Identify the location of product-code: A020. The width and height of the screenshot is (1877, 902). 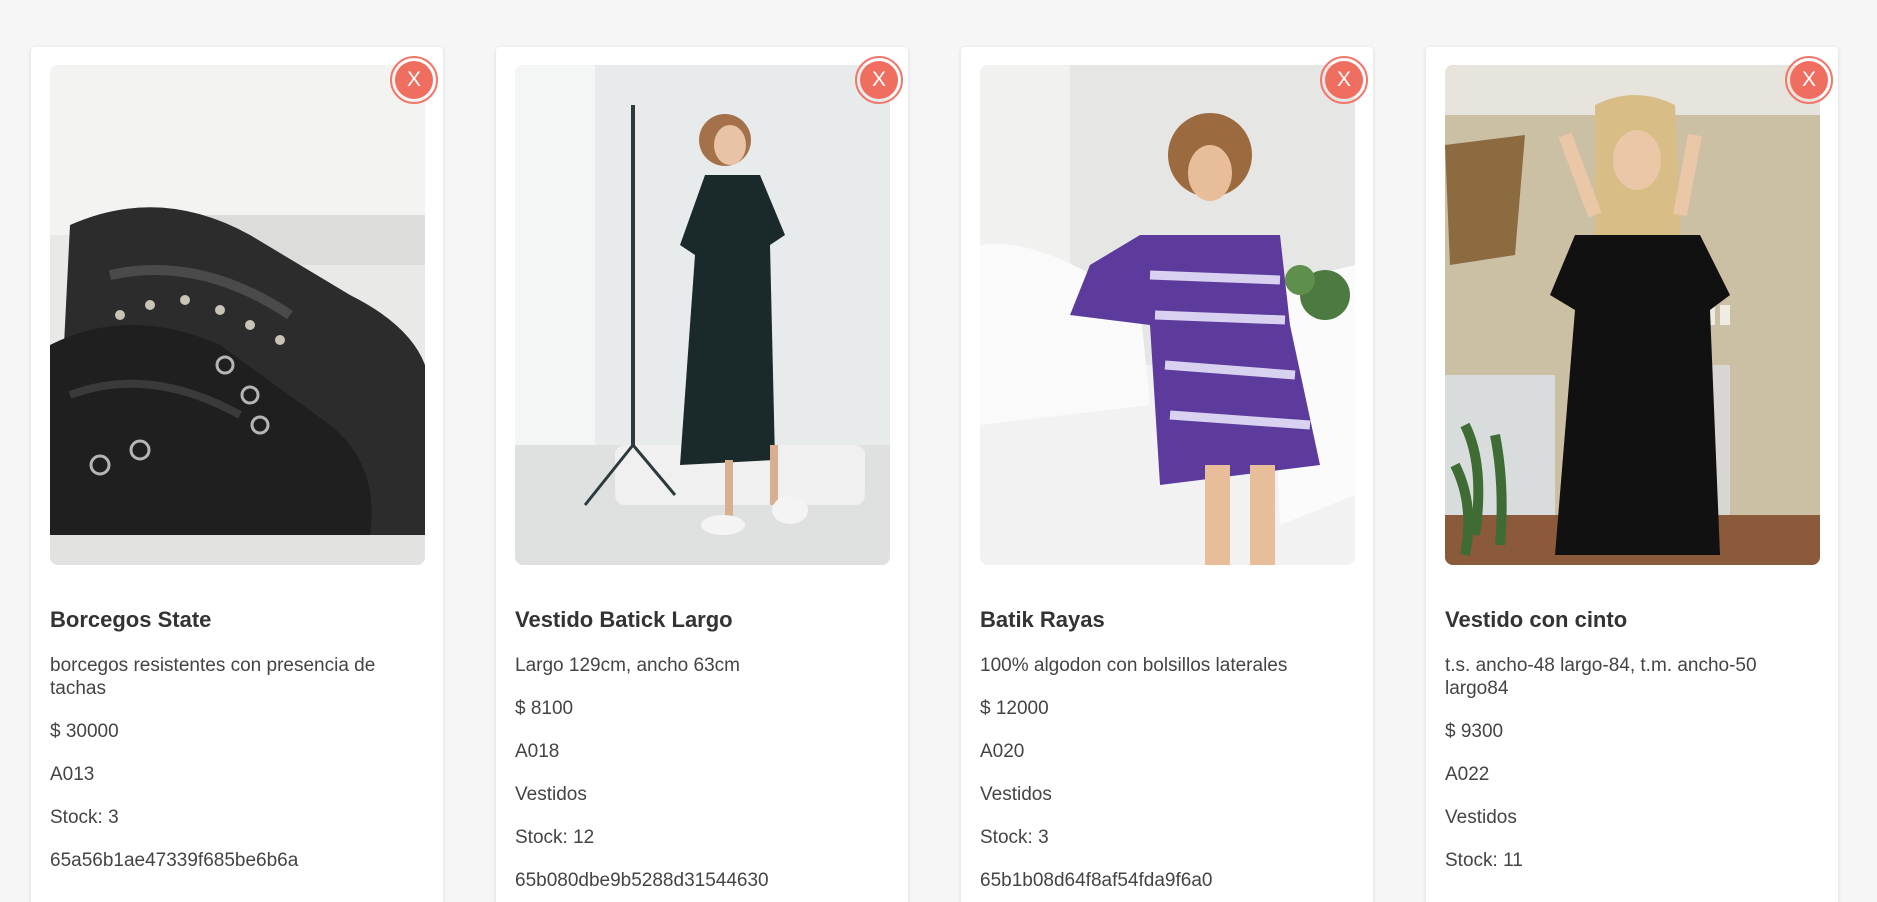
(1002, 751).